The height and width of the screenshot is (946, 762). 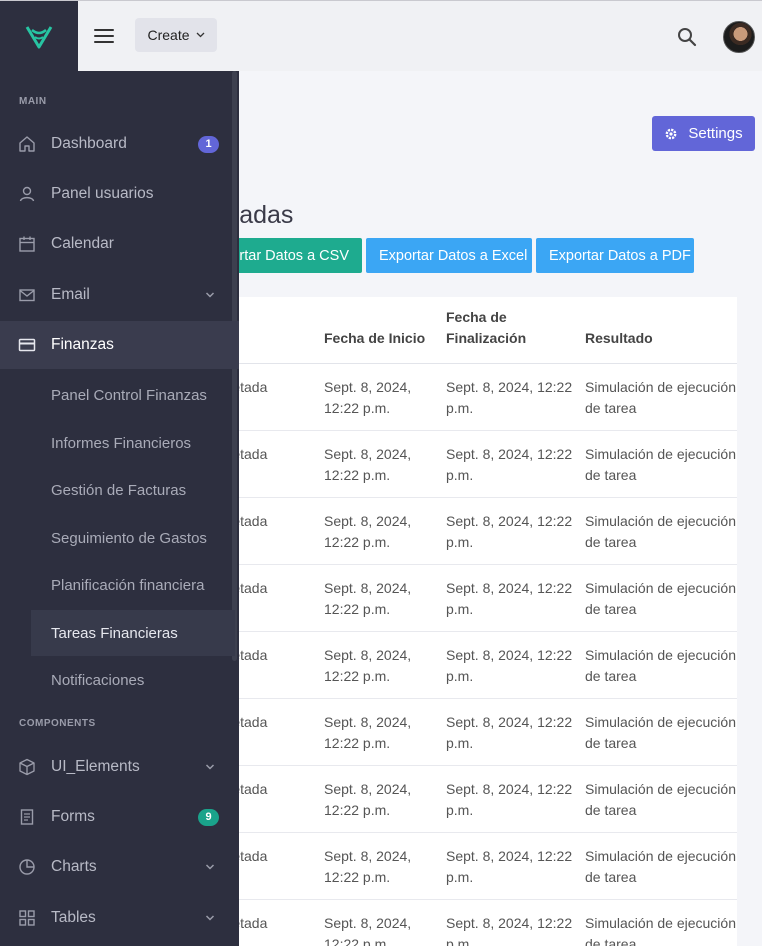 What do you see at coordinates (381, 36) in the screenshot?
I see `top-bar: Create` at bounding box center [381, 36].